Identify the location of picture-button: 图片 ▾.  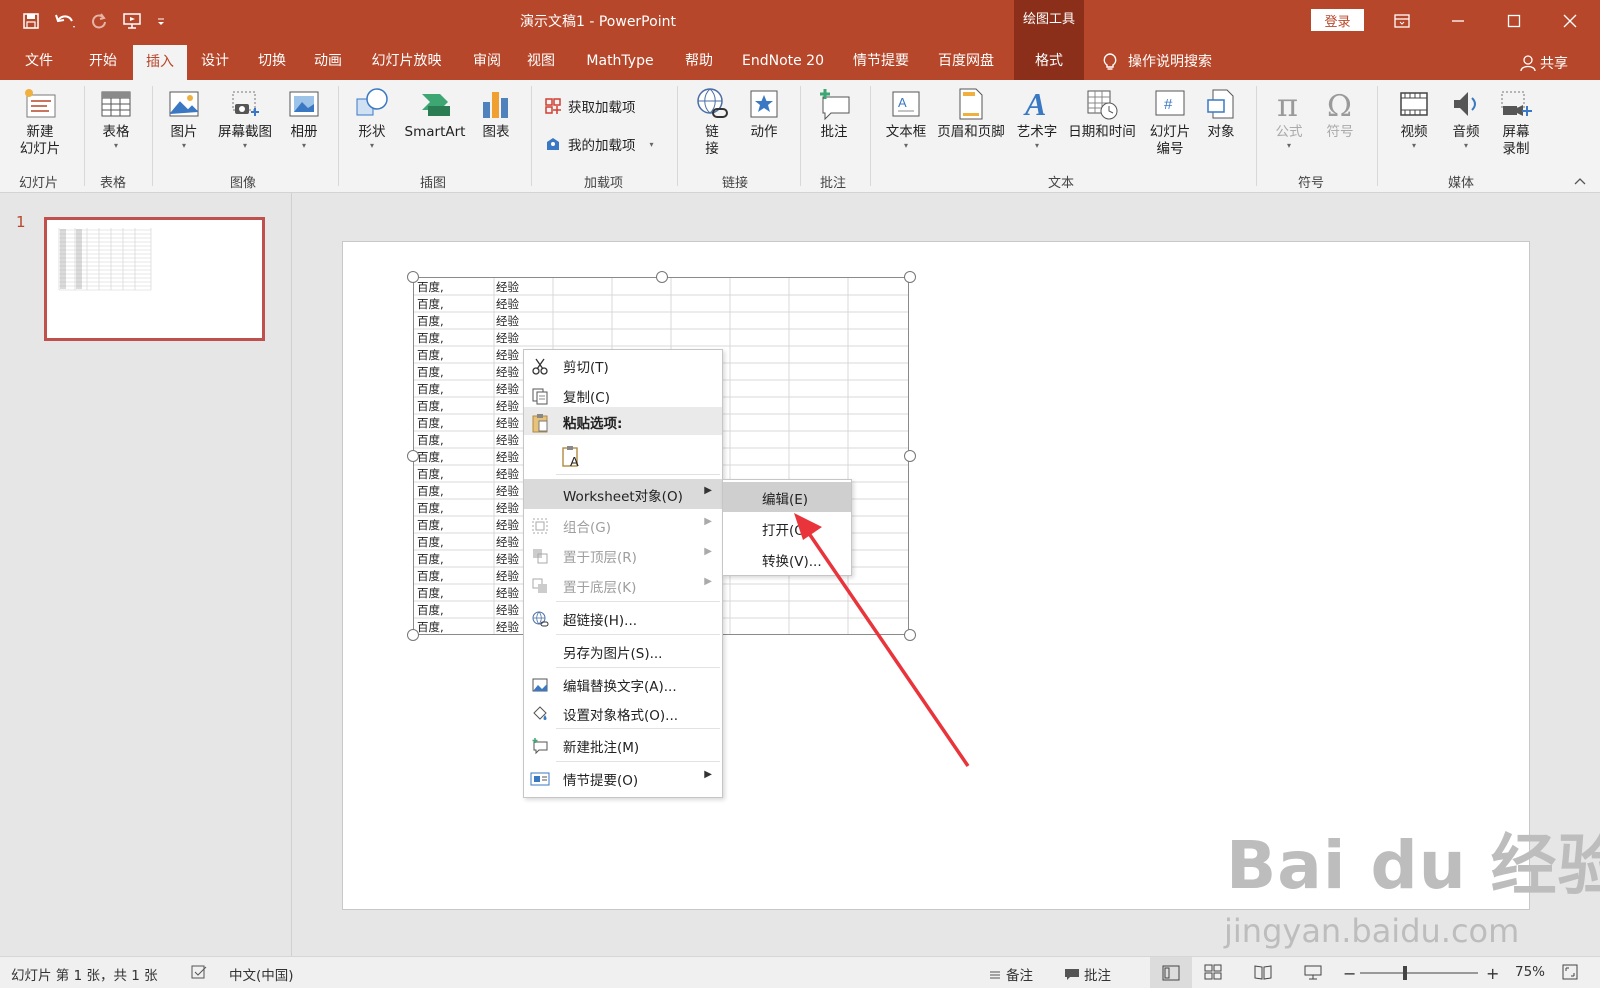
(184, 118).